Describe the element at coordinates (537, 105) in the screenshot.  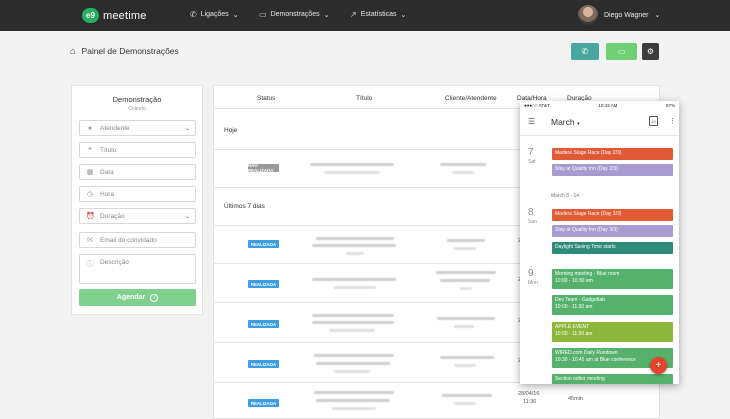
I see `carrier: ●●●○○ AT&T` at that location.